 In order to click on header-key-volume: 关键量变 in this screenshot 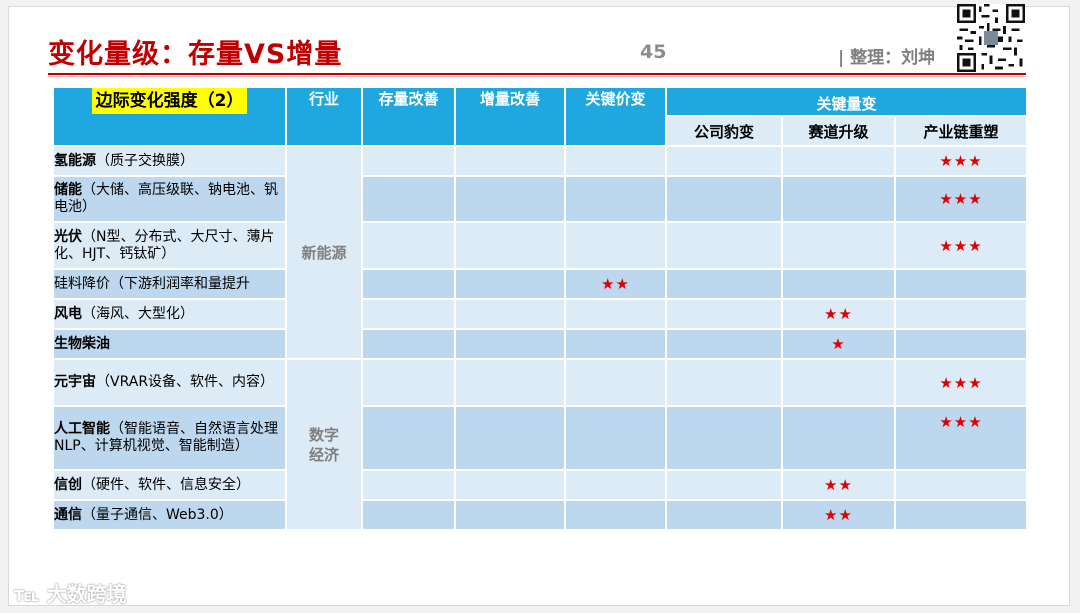, I will do `click(846, 101)`.